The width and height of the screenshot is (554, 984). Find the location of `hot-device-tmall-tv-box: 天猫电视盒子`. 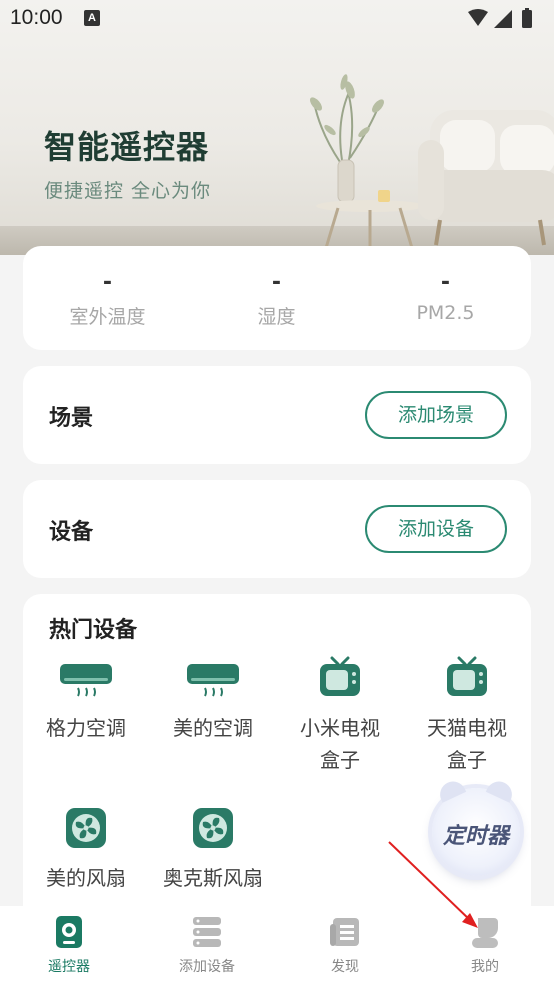

hot-device-tmall-tv-box: 天猫电视盒子 is located at coordinates (467, 716).